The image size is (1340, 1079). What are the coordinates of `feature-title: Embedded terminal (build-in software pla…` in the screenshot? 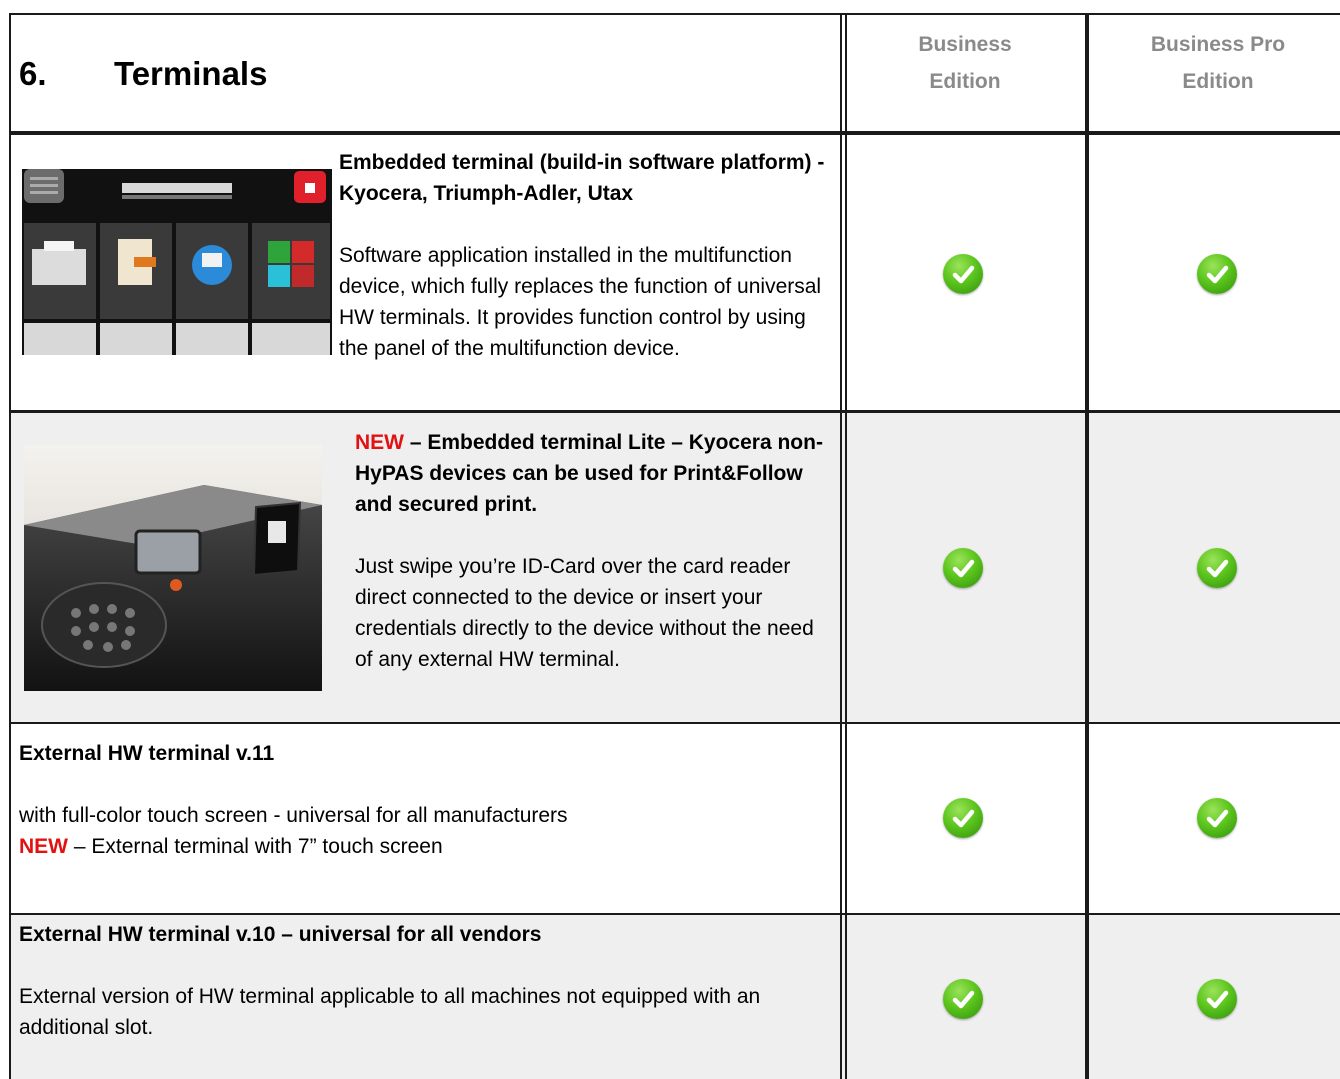 It's located at (582, 178).